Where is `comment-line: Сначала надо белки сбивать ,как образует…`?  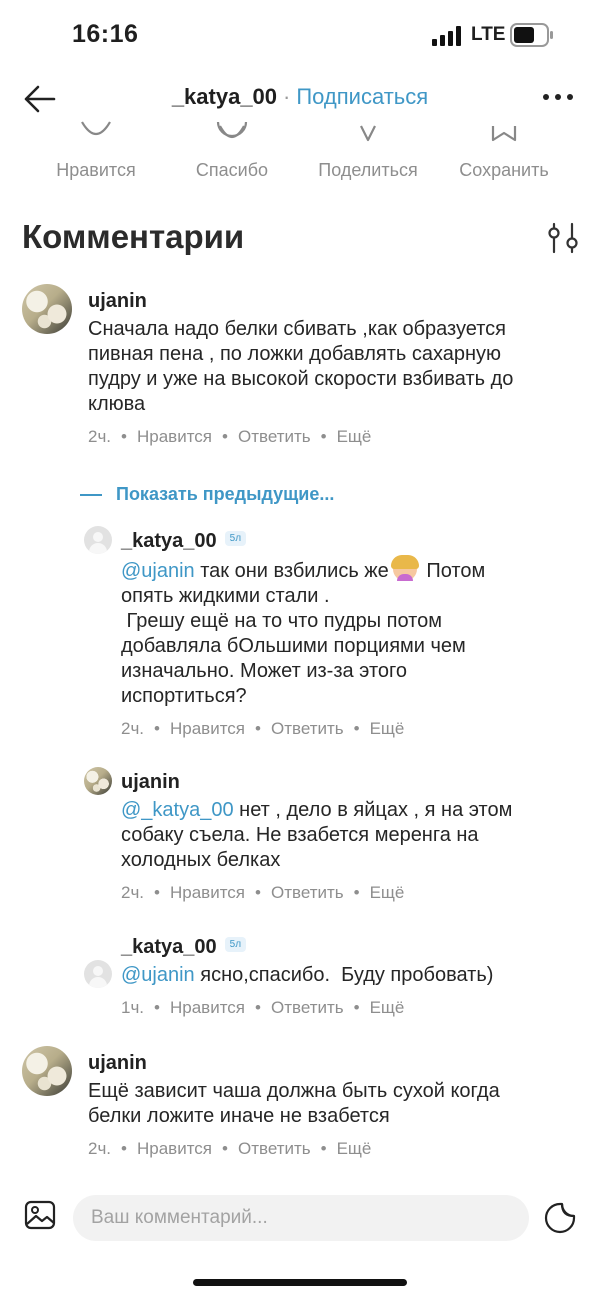
comment-line: Сначала надо белки сбивать ,как образует… is located at coordinates (297, 329).